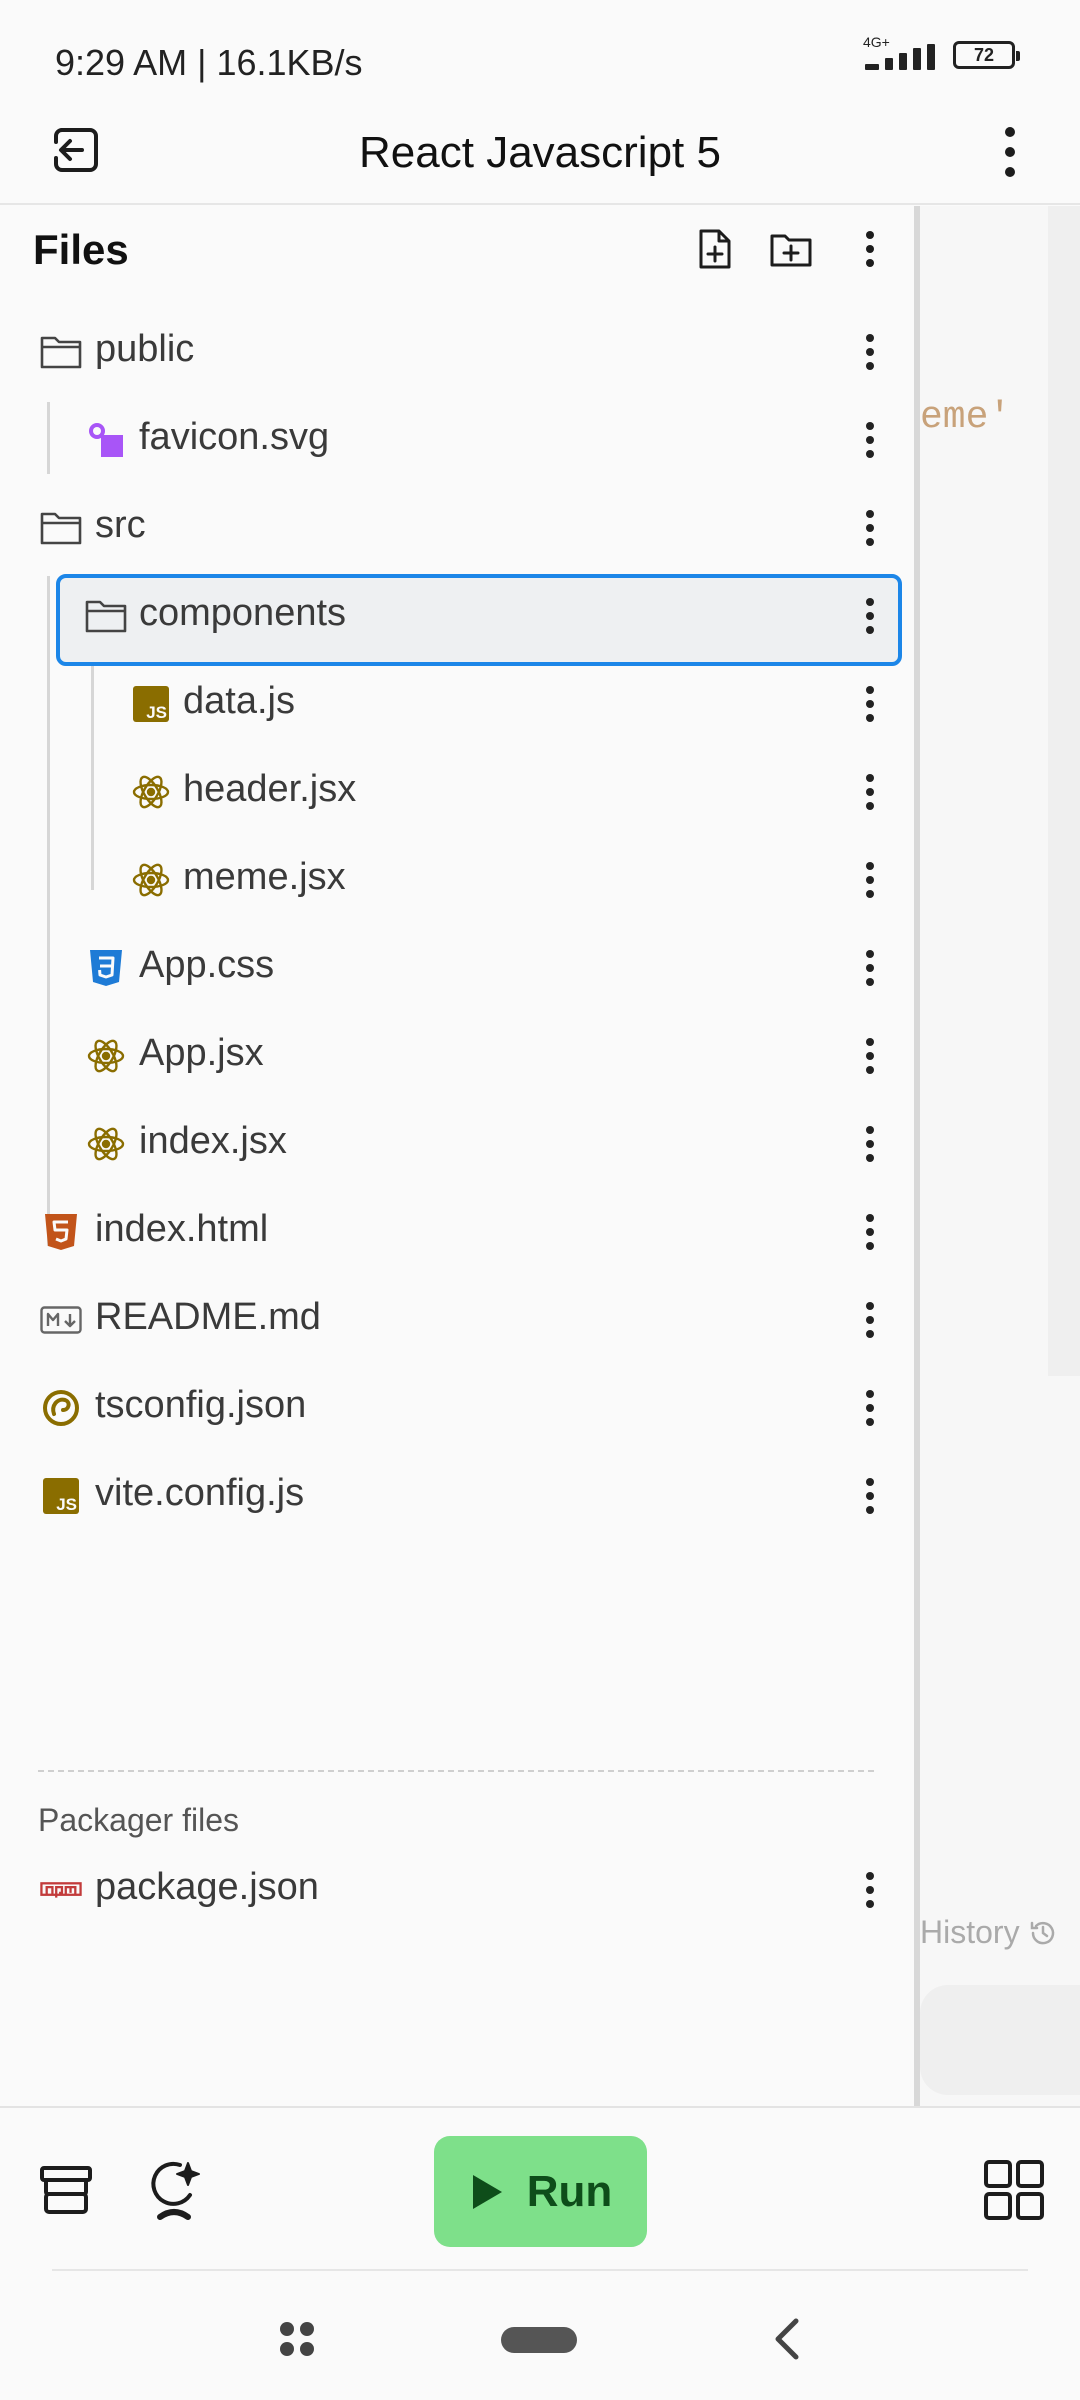 The image size is (1080, 2400). What do you see at coordinates (457, 1408) in the screenshot?
I see `tree-item-file: tsconfig.json` at bounding box center [457, 1408].